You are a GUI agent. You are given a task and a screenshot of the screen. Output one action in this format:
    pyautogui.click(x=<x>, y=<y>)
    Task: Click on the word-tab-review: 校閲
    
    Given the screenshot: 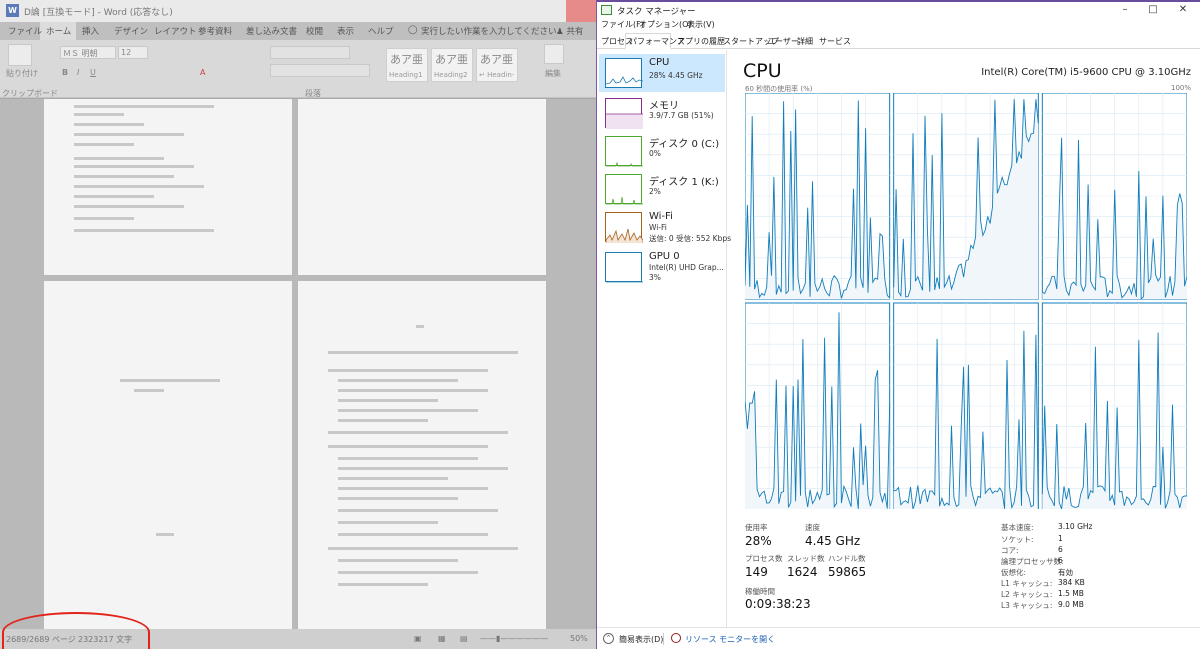 What is the action you would take?
    pyautogui.click(x=314, y=31)
    